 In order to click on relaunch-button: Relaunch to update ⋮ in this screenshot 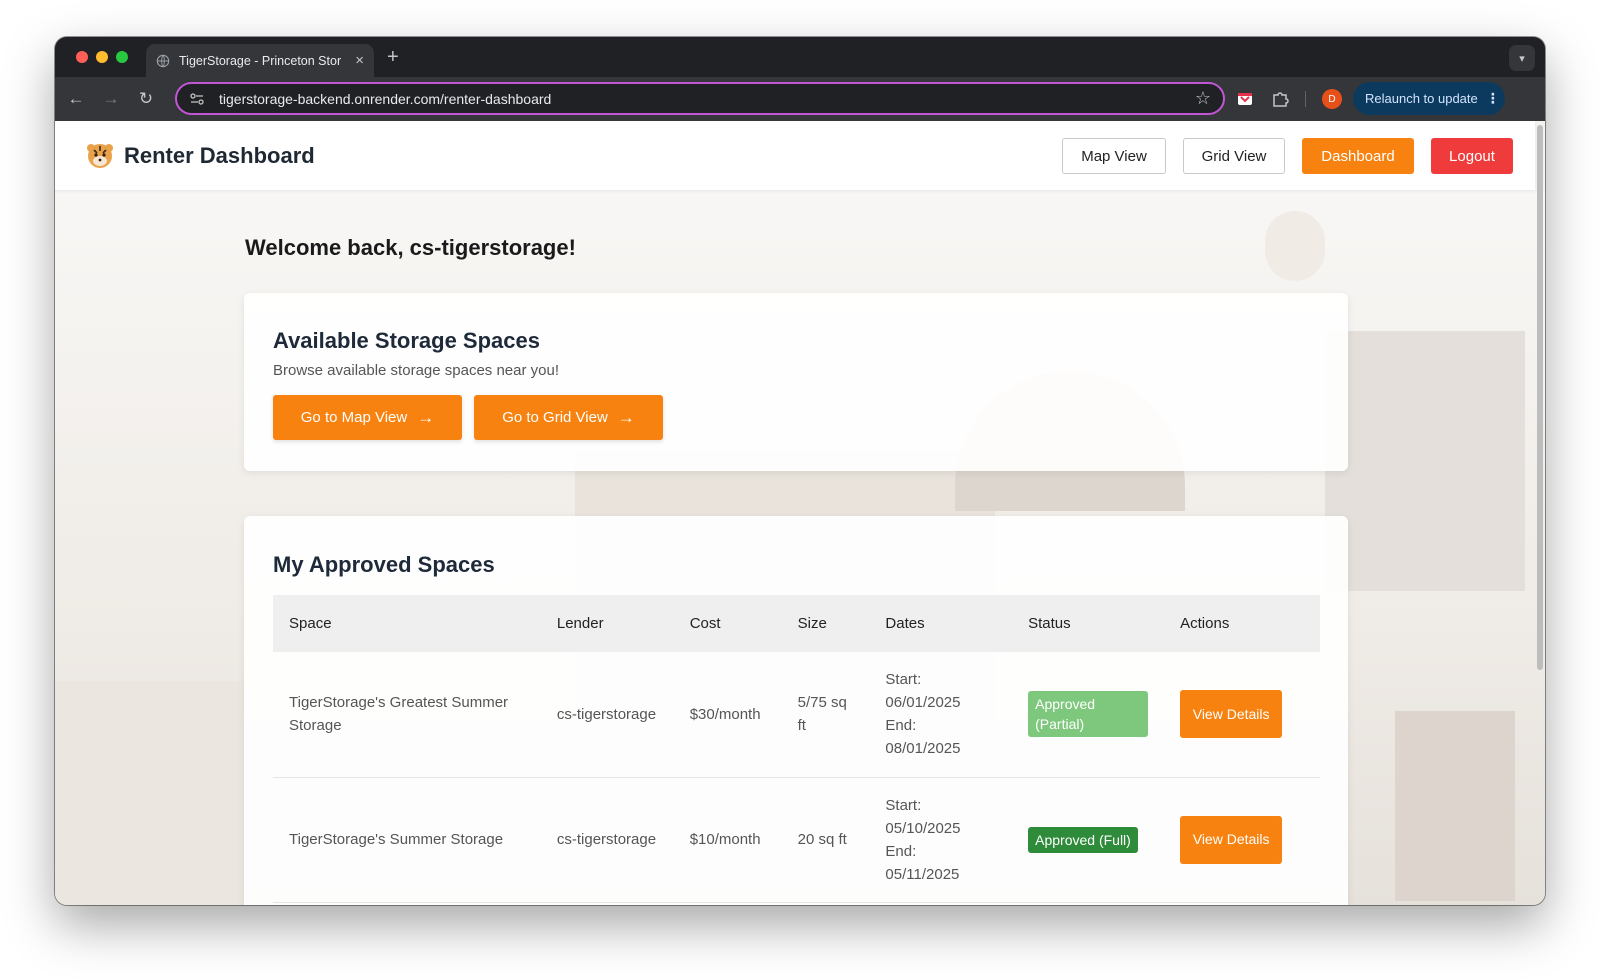, I will do `click(1429, 98)`.